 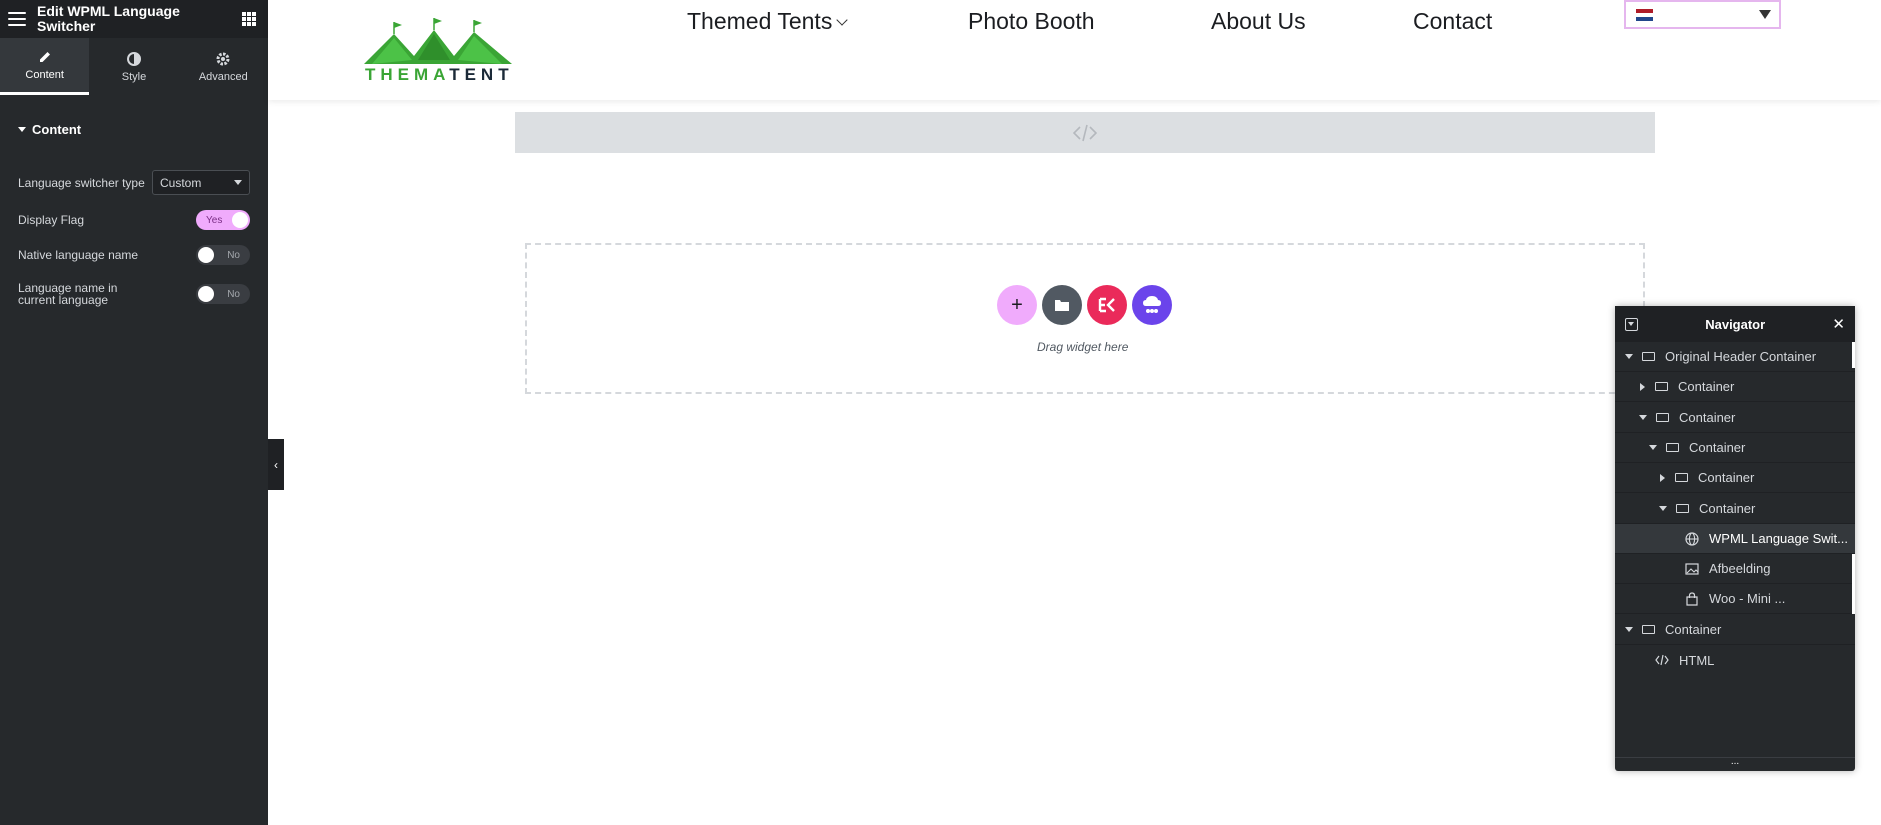 I want to click on add-section-button: +, so click(x=1017, y=305).